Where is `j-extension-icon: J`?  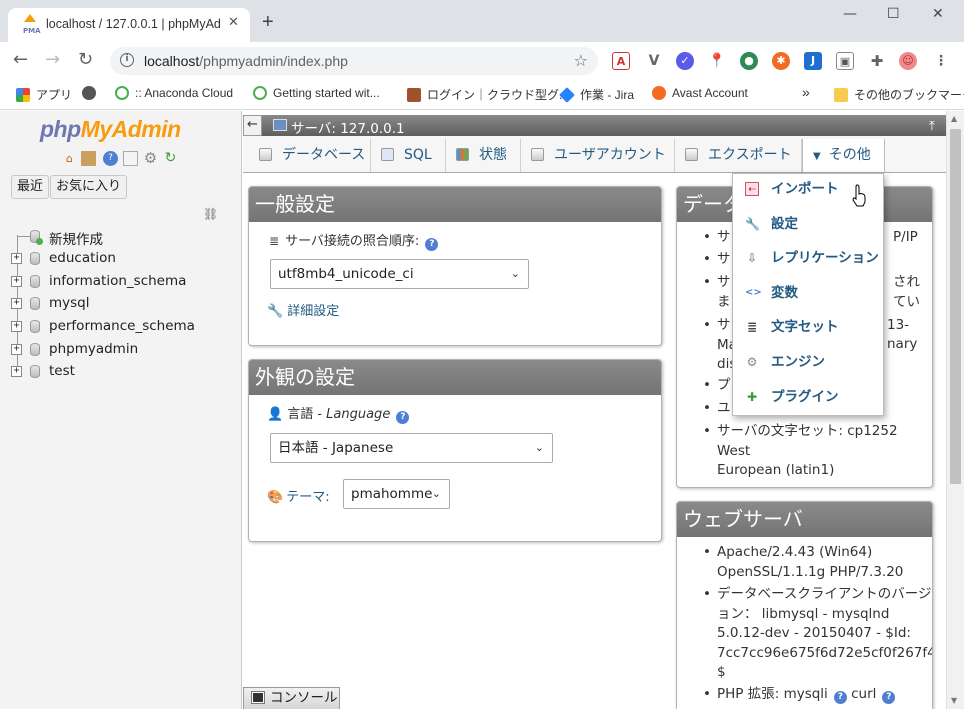 j-extension-icon: J is located at coordinates (813, 61).